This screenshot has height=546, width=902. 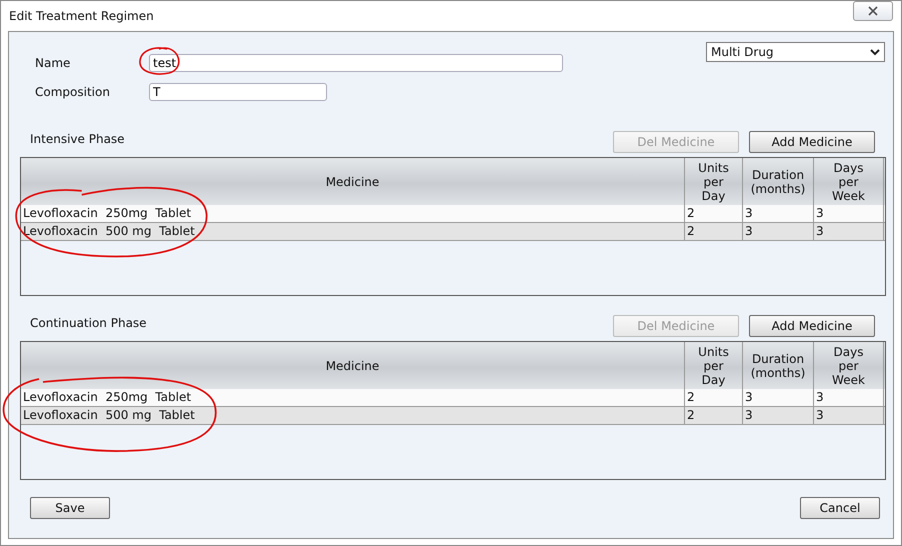 What do you see at coordinates (53, 63) in the screenshot?
I see `name-label: Name` at bounding box center [53, 63].